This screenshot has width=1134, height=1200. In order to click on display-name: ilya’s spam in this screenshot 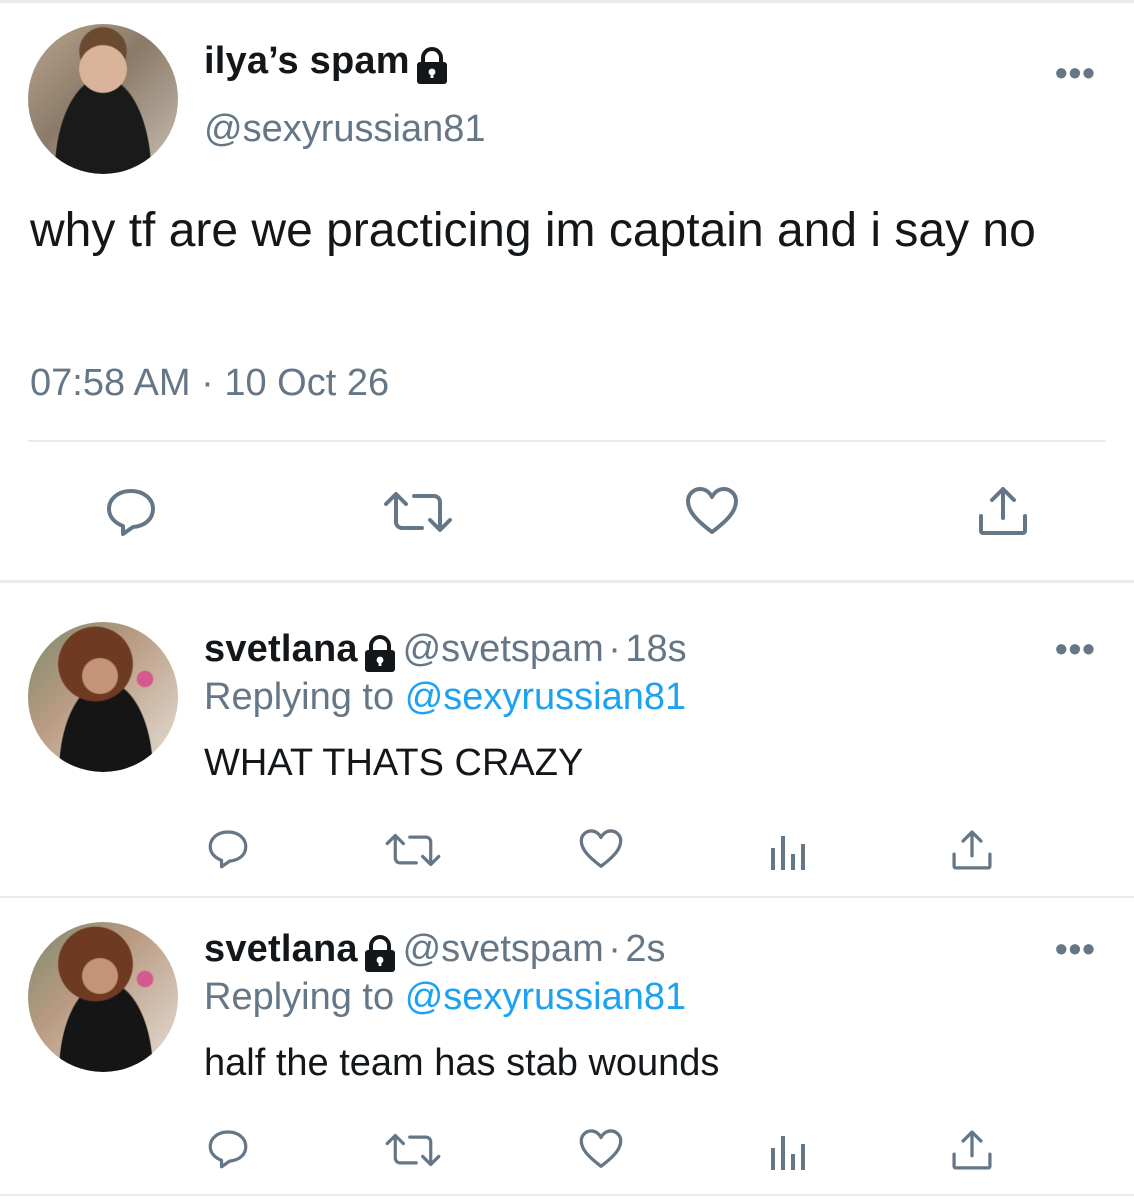, I will do `click(307, 61)`.